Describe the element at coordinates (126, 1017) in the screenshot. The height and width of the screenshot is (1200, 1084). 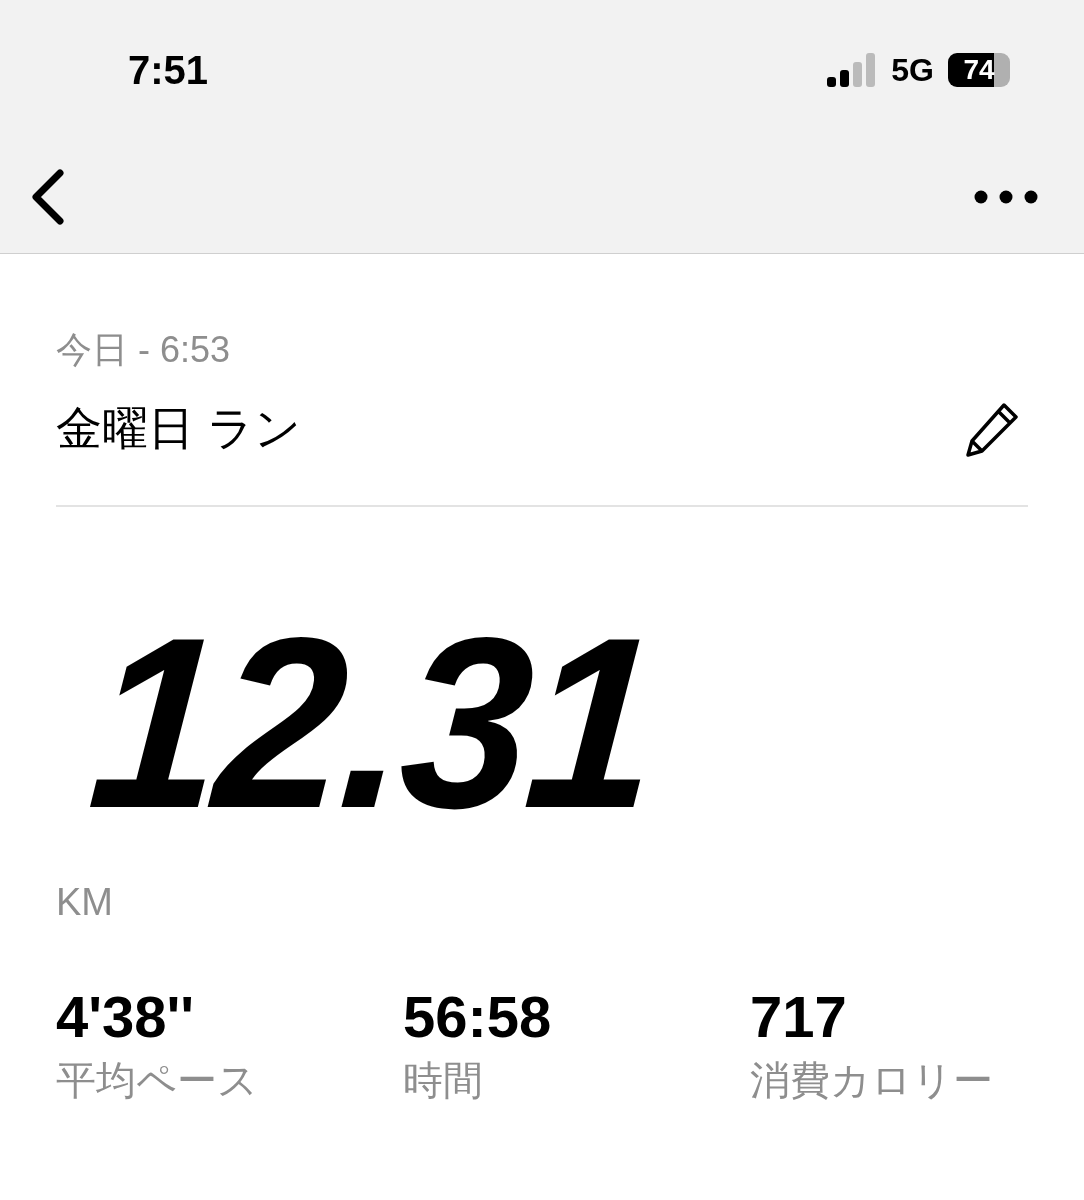
I see `stat-value: 4'38''` at that location.